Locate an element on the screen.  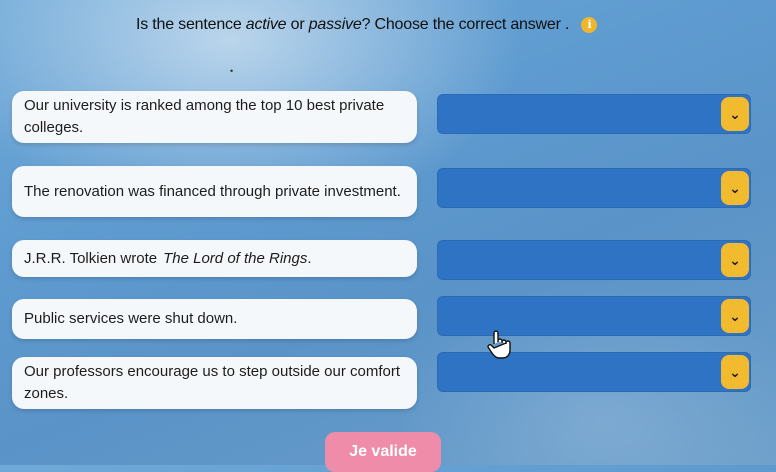
header-word-passive: passive is located at coordinates (335, 24).